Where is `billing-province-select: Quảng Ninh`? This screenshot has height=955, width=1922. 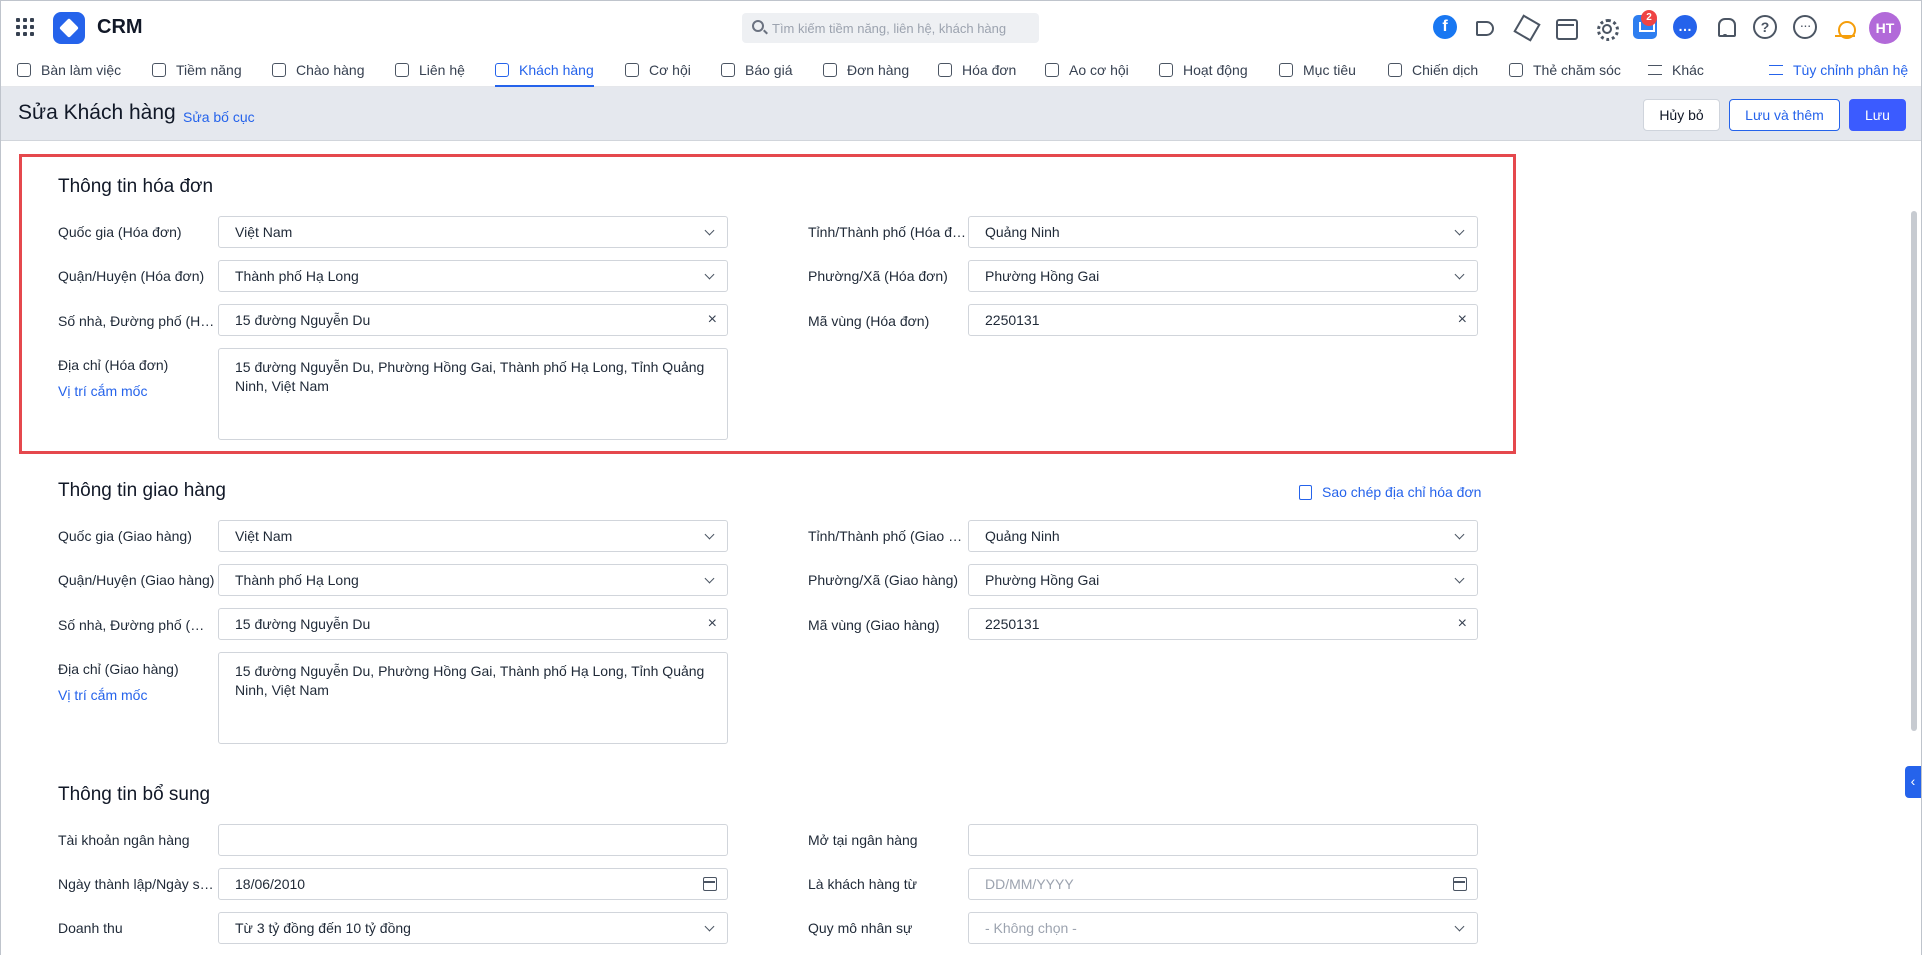 billing-province-select: Quảng Ninh is located at coordinates (1223, 232).